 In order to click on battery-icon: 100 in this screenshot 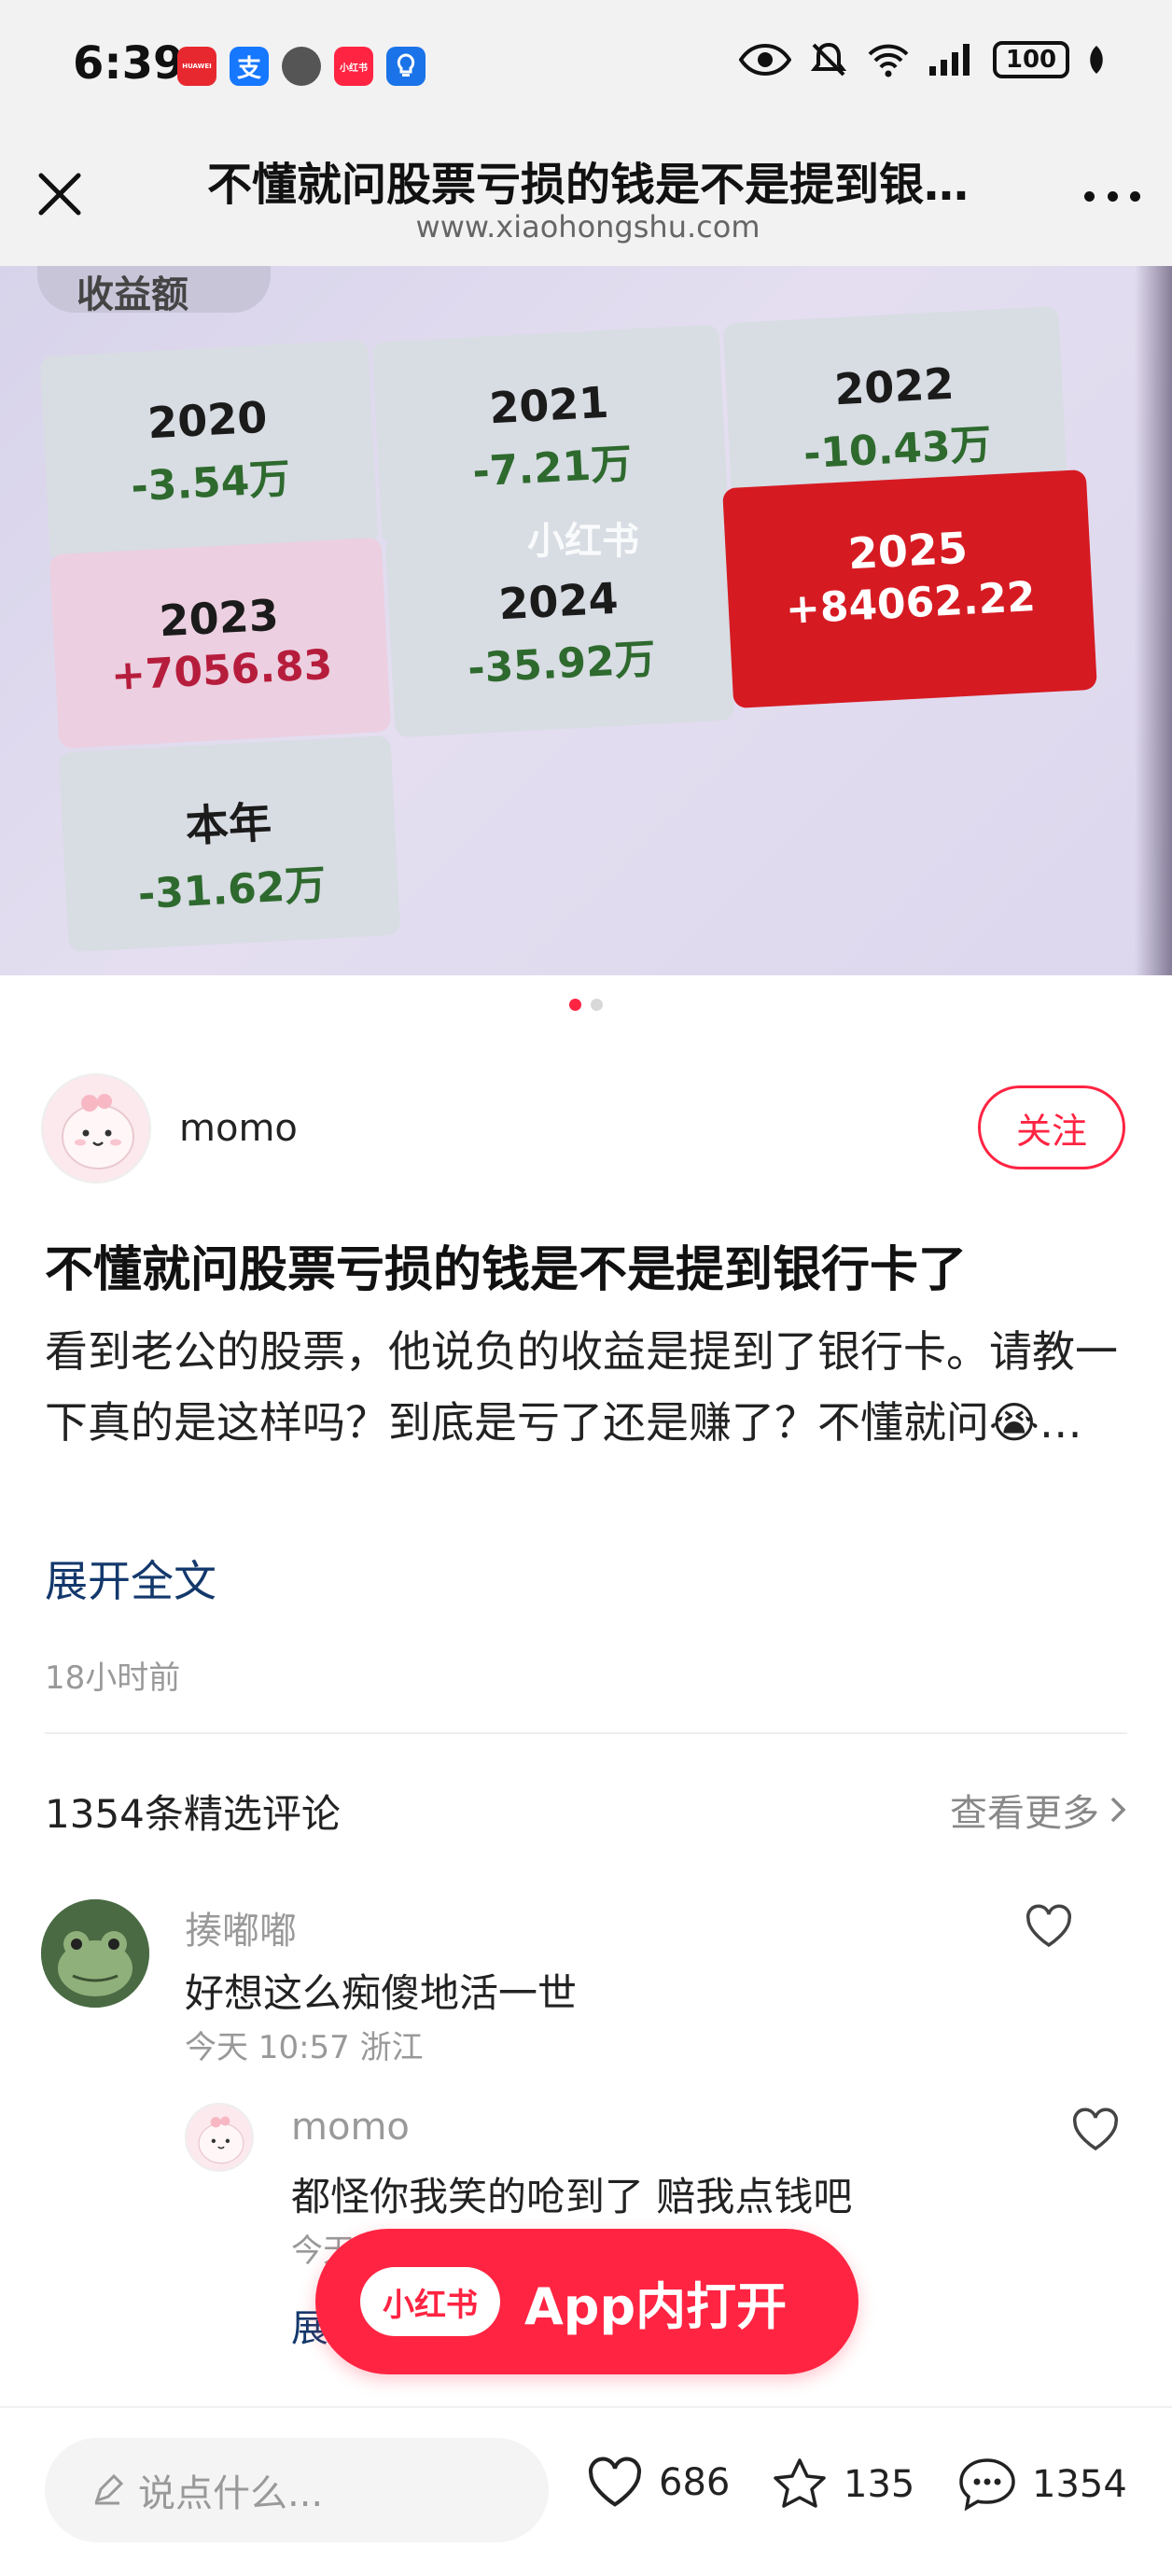, I will do `click(1031, 59)`.